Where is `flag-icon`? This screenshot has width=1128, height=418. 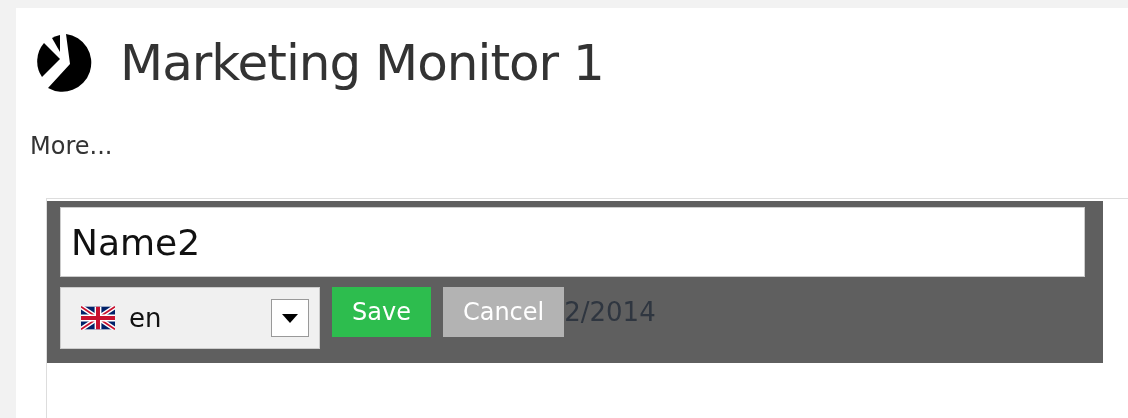
flag-icon is located at coordinates (98, 318).